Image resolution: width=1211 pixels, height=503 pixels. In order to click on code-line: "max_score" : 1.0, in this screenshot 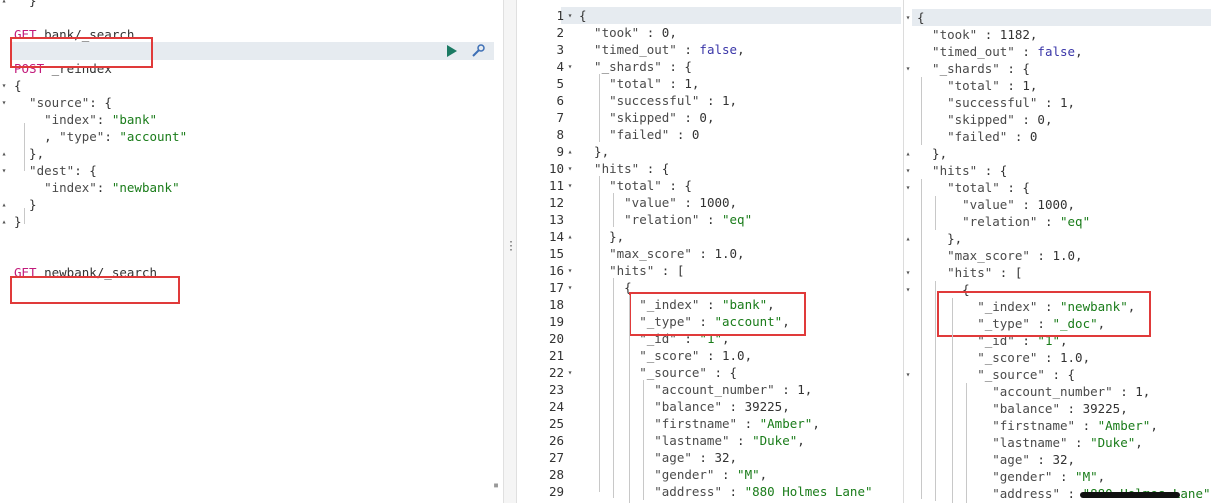, I will do `click(1000, 255)`.